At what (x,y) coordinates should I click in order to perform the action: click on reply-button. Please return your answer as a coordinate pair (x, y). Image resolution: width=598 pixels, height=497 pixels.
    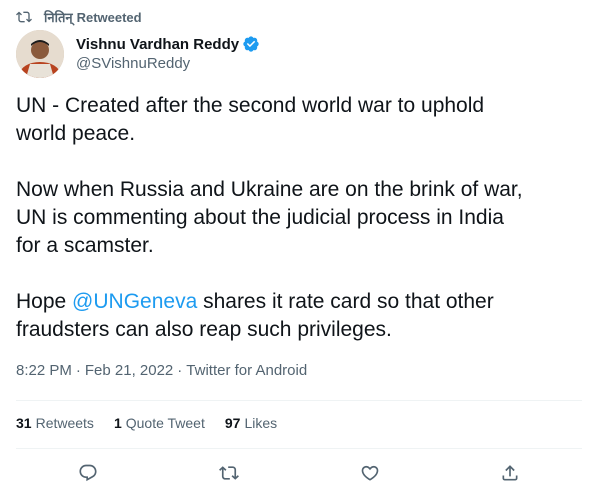
    Looking at the image, I should click on (88, 473).